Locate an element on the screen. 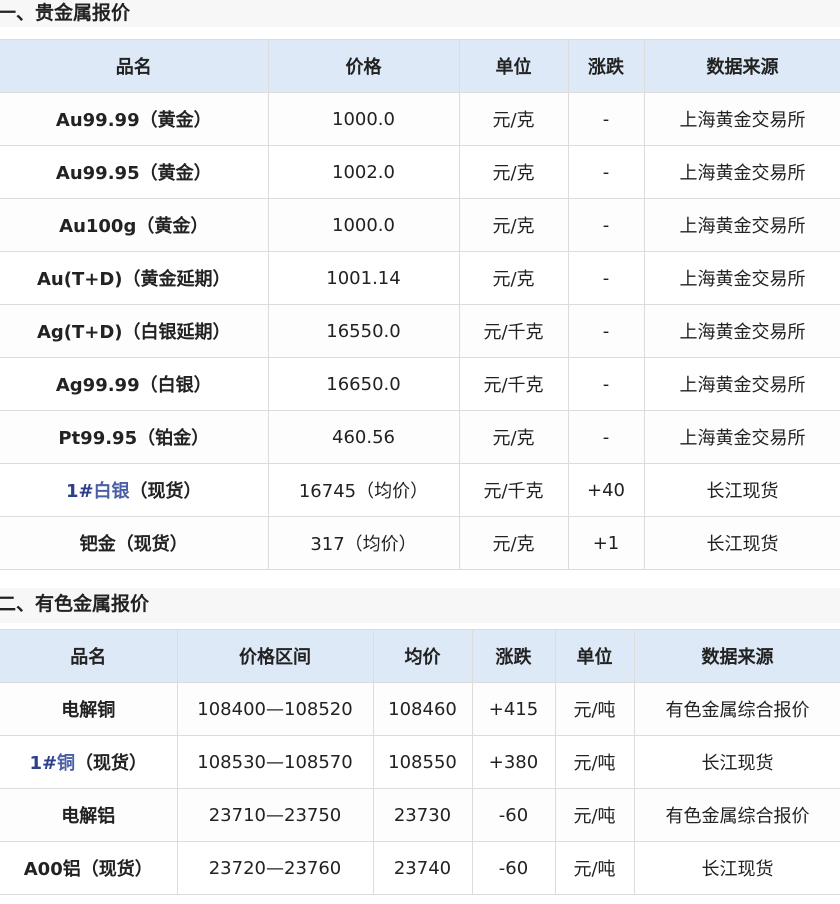  name-suffix: （现货） is located at coordinates (165, 491).